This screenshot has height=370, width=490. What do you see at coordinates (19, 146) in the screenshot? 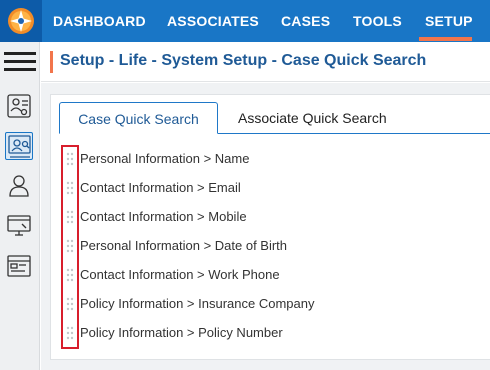
I see `case-search-icon` at bounding box center [19, 146].